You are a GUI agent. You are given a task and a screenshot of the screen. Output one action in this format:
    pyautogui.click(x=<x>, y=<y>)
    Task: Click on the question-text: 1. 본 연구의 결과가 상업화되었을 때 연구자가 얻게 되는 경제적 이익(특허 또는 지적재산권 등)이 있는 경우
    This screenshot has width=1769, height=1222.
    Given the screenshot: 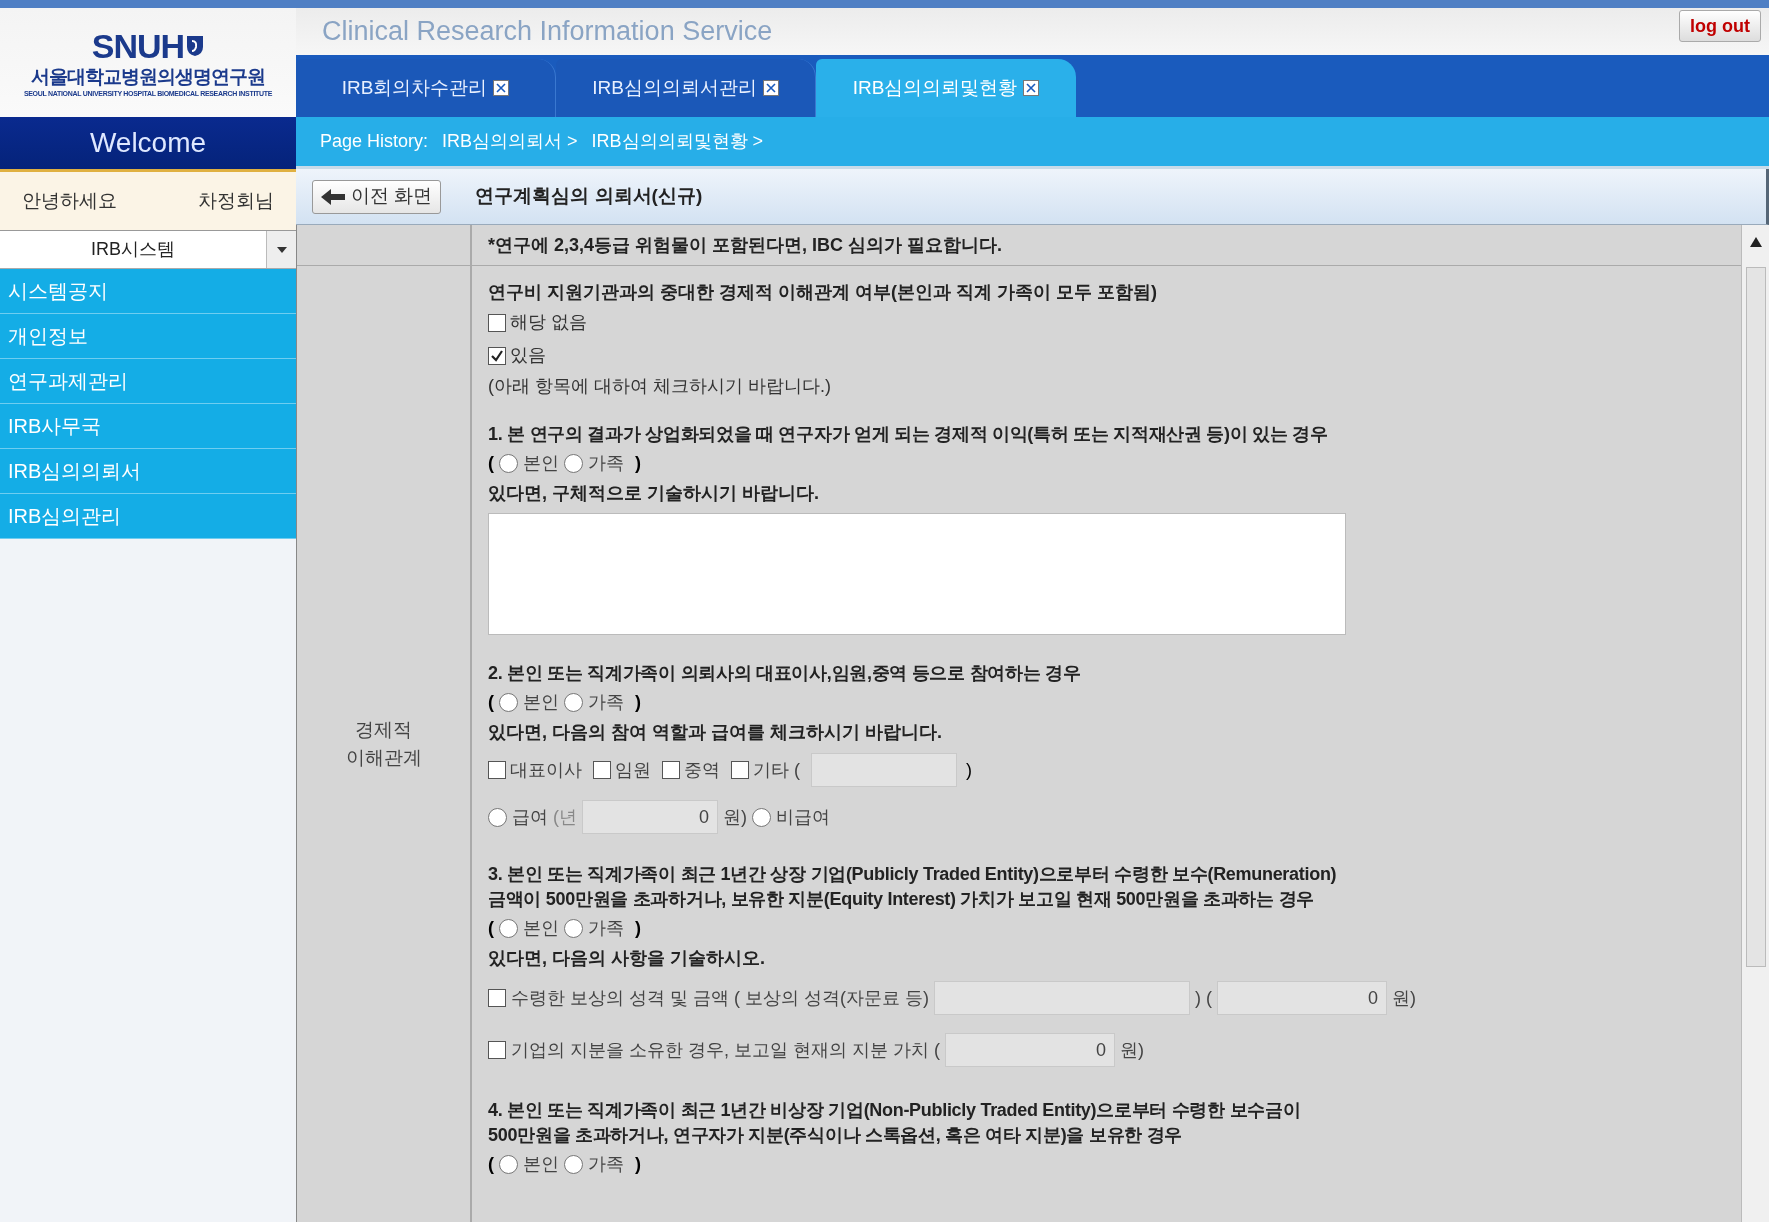 What is the action you would take?
    pyautogui.click(x=908, y=434)
    